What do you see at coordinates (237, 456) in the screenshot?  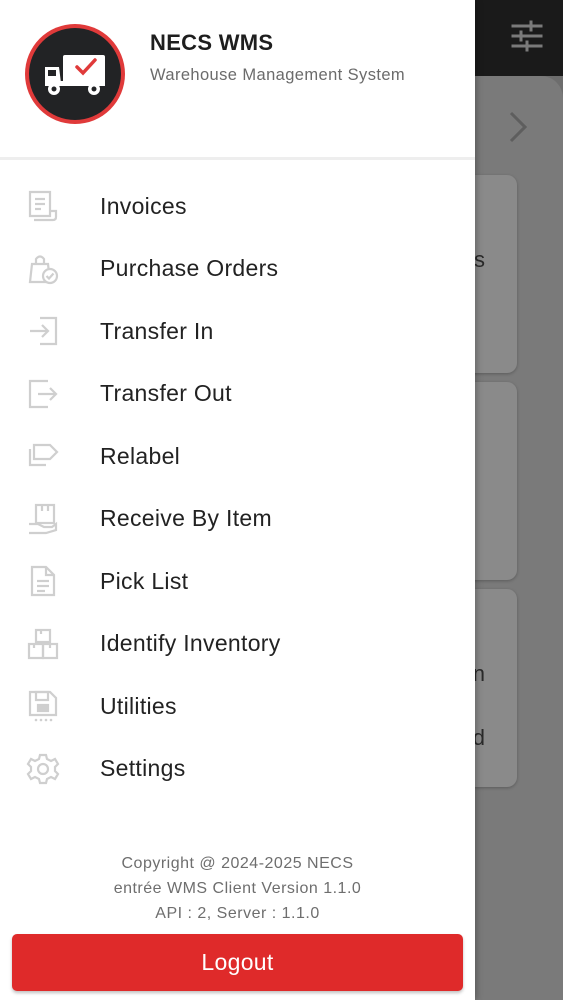 I see `menu-item-relabel: Relabel` at bounding box center [237, 456].